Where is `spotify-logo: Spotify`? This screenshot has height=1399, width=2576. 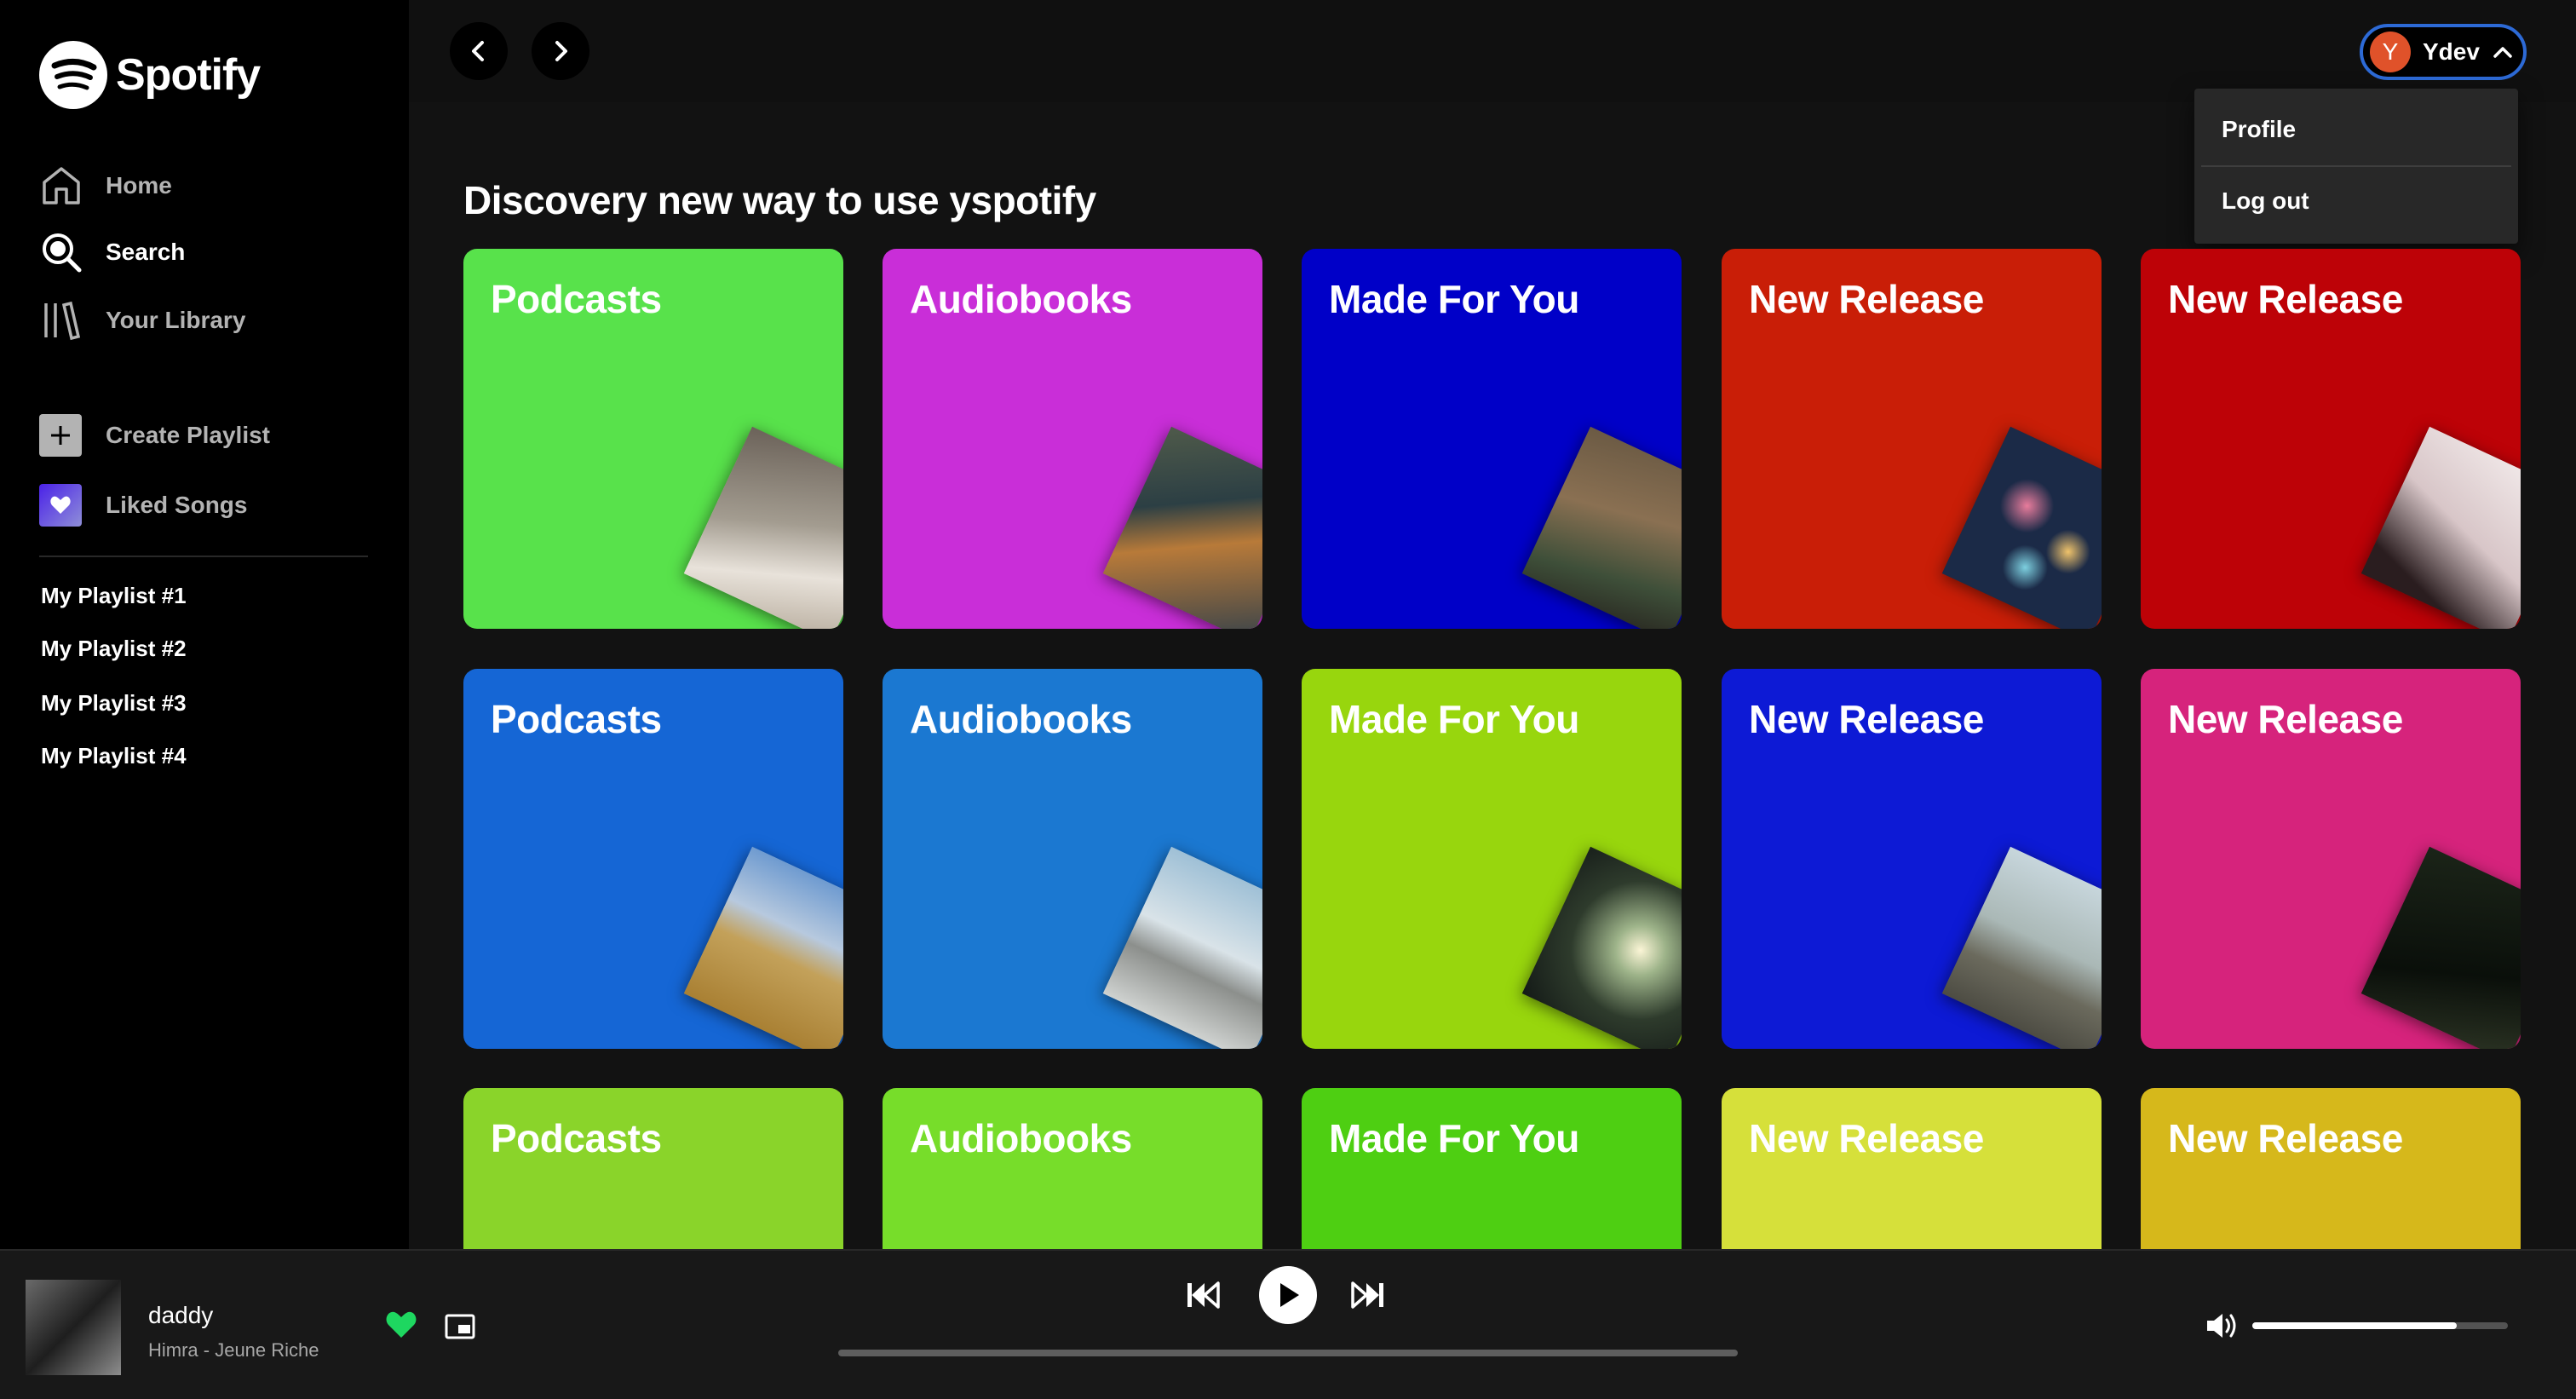
spotify-logo: Spotify is located at coordinates (150, 75).